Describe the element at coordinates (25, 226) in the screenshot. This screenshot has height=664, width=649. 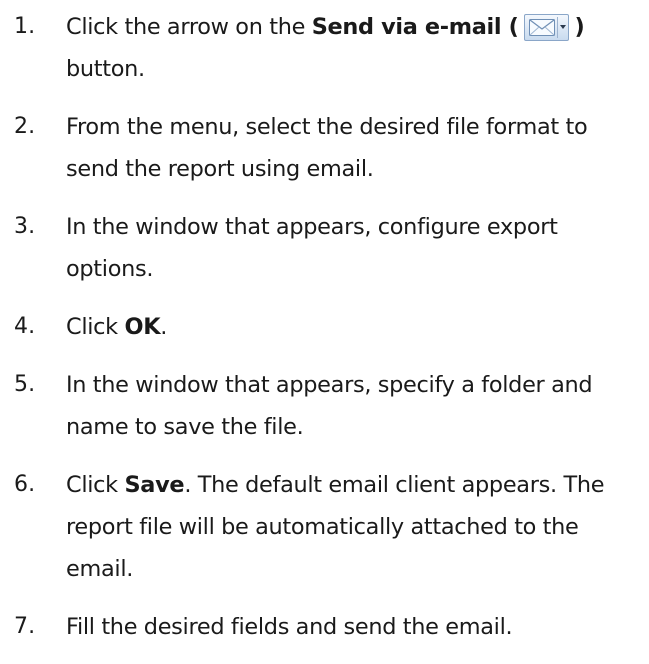
I see `step-number: 3.` at that location.